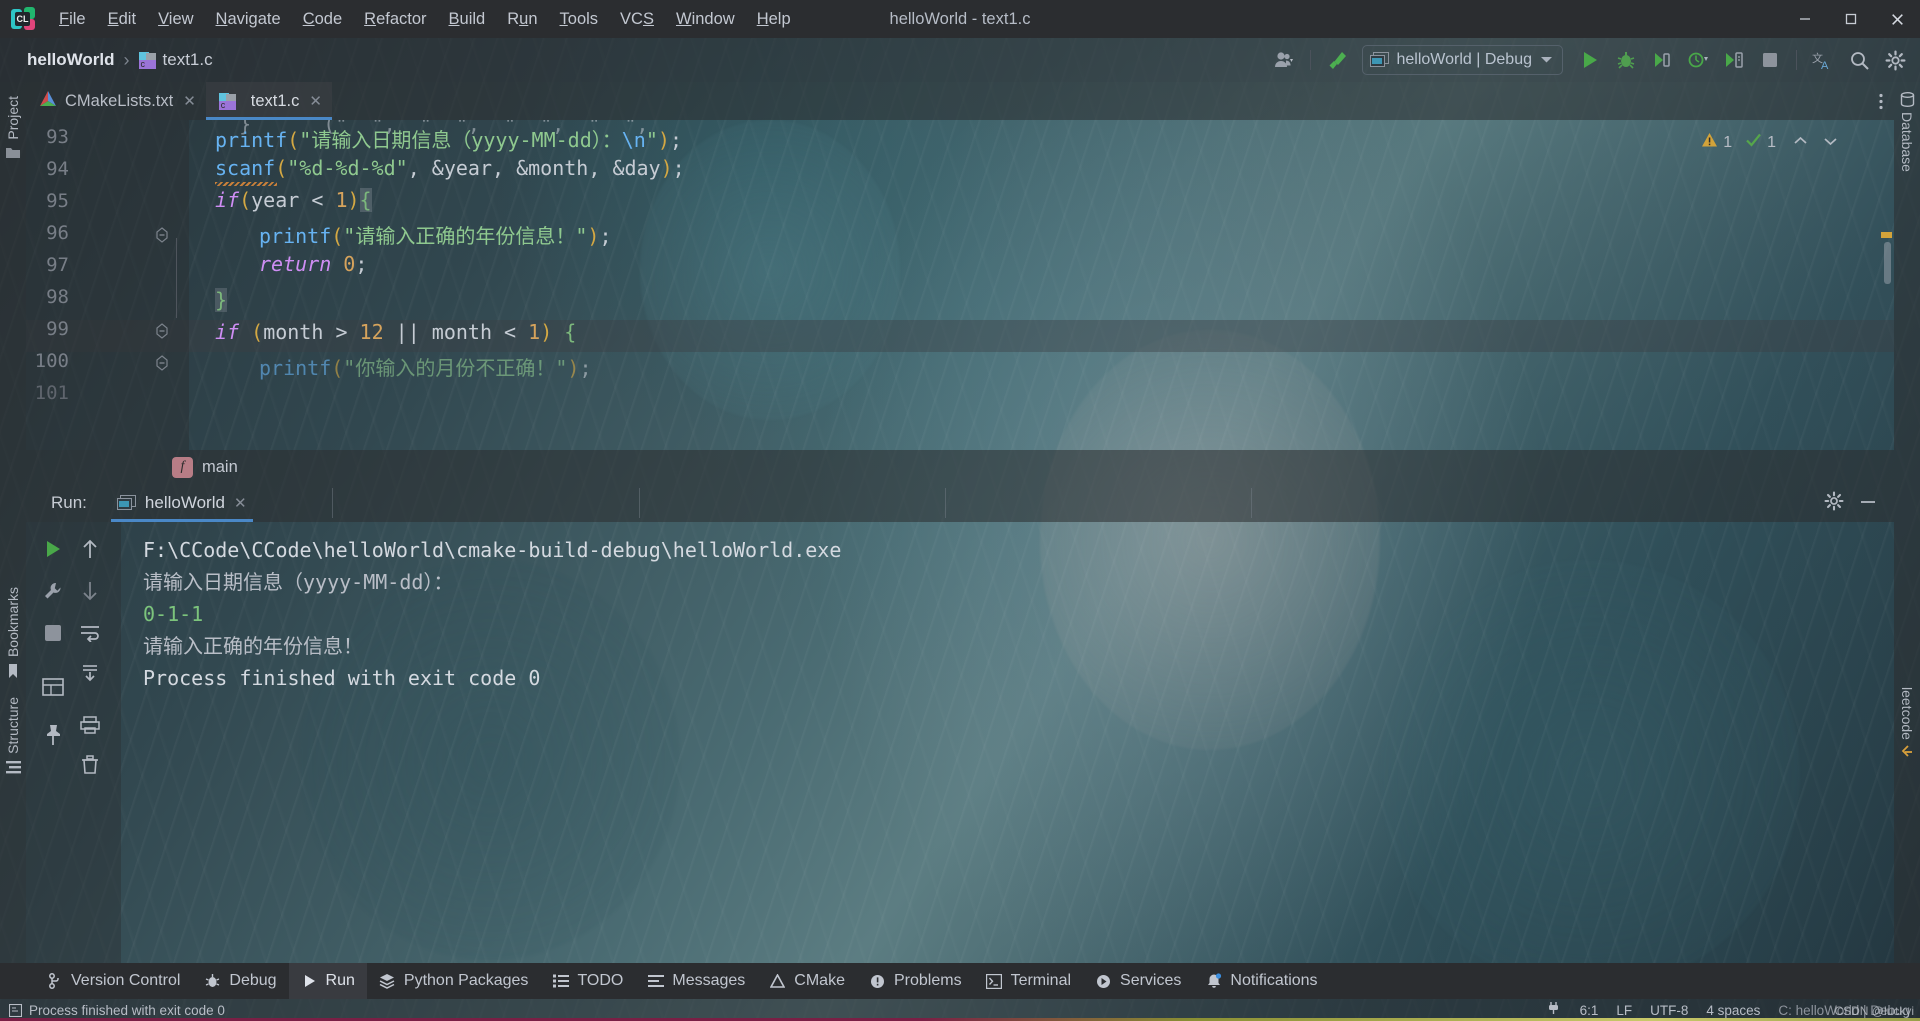  Describe the element at coordinates (1907, 752) in the screenshot. I see `leetcode-icon` at that location.